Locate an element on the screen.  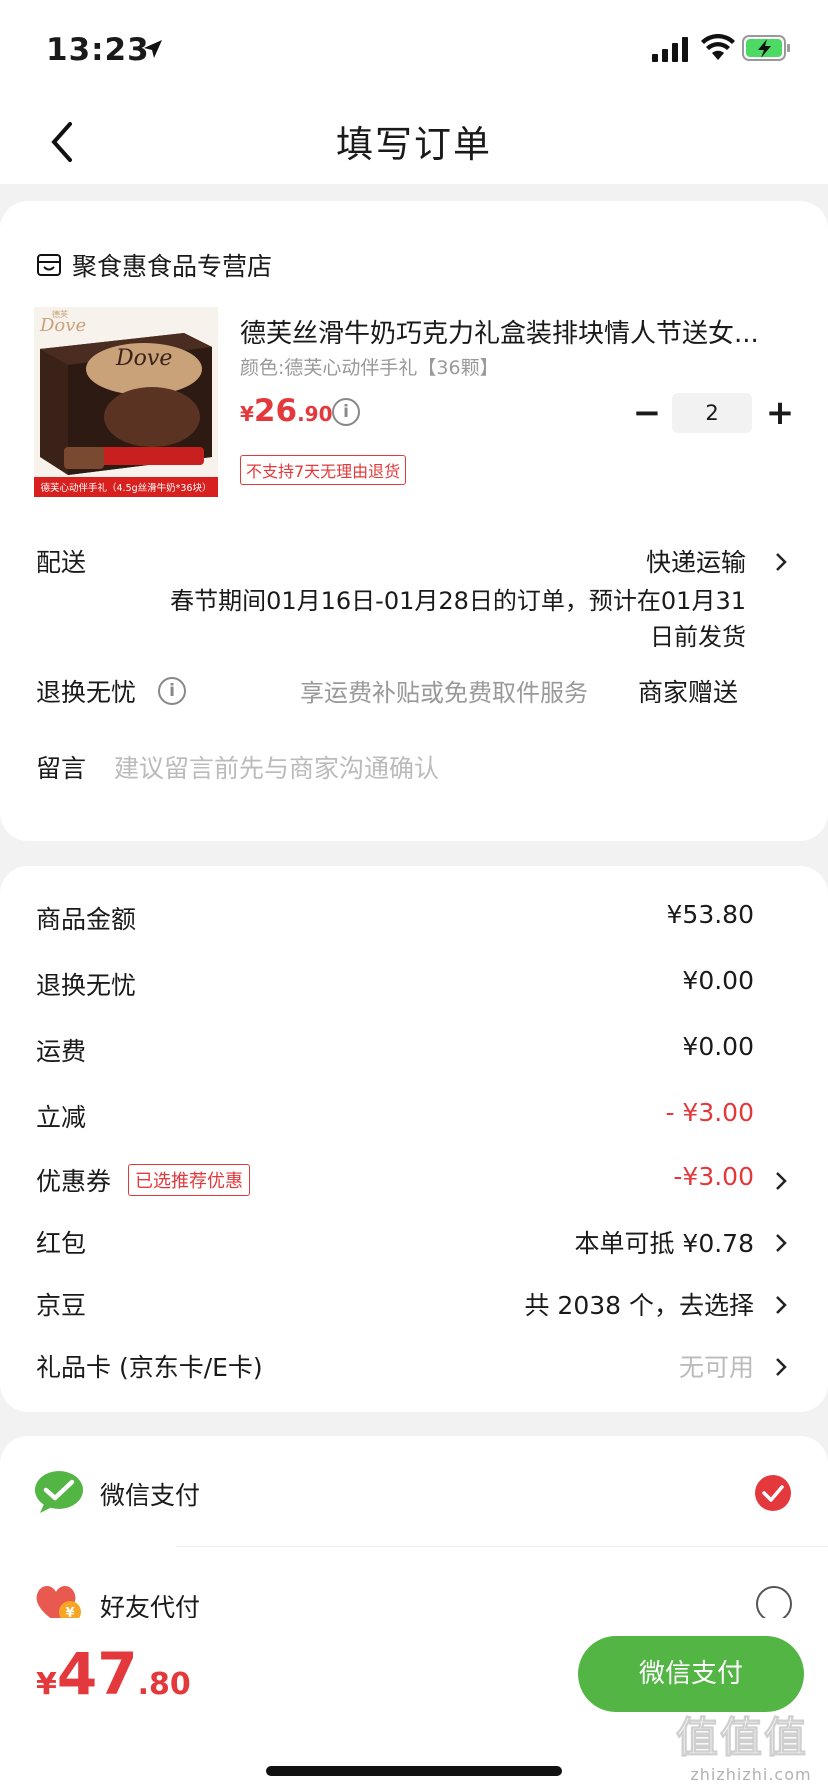
return-service-desc: 享运费补贴或免费取件服务 is located at coordinates (444, 693).